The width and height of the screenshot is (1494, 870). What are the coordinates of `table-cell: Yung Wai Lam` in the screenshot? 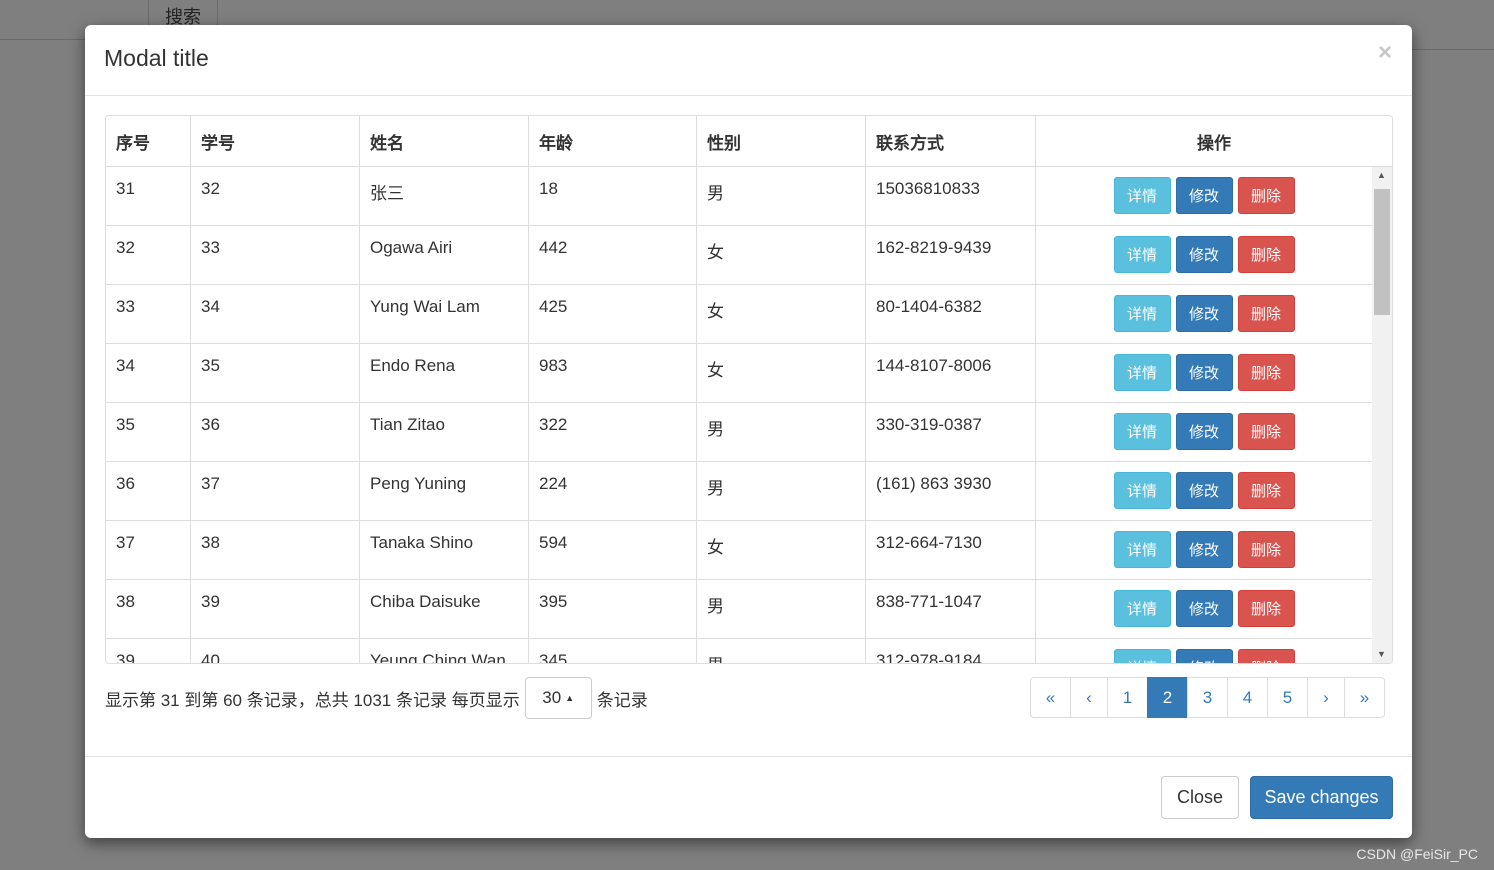 It's located at (444, 314).